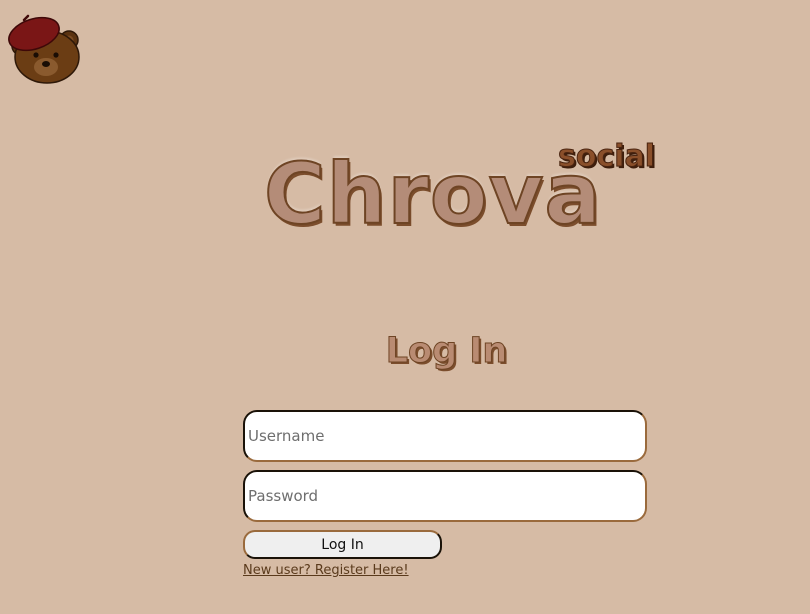 The width and height of the screenshot is (810, 614). Describe the element at coordinates (445, 496) in the screenshot. I see `password-input` at that location.